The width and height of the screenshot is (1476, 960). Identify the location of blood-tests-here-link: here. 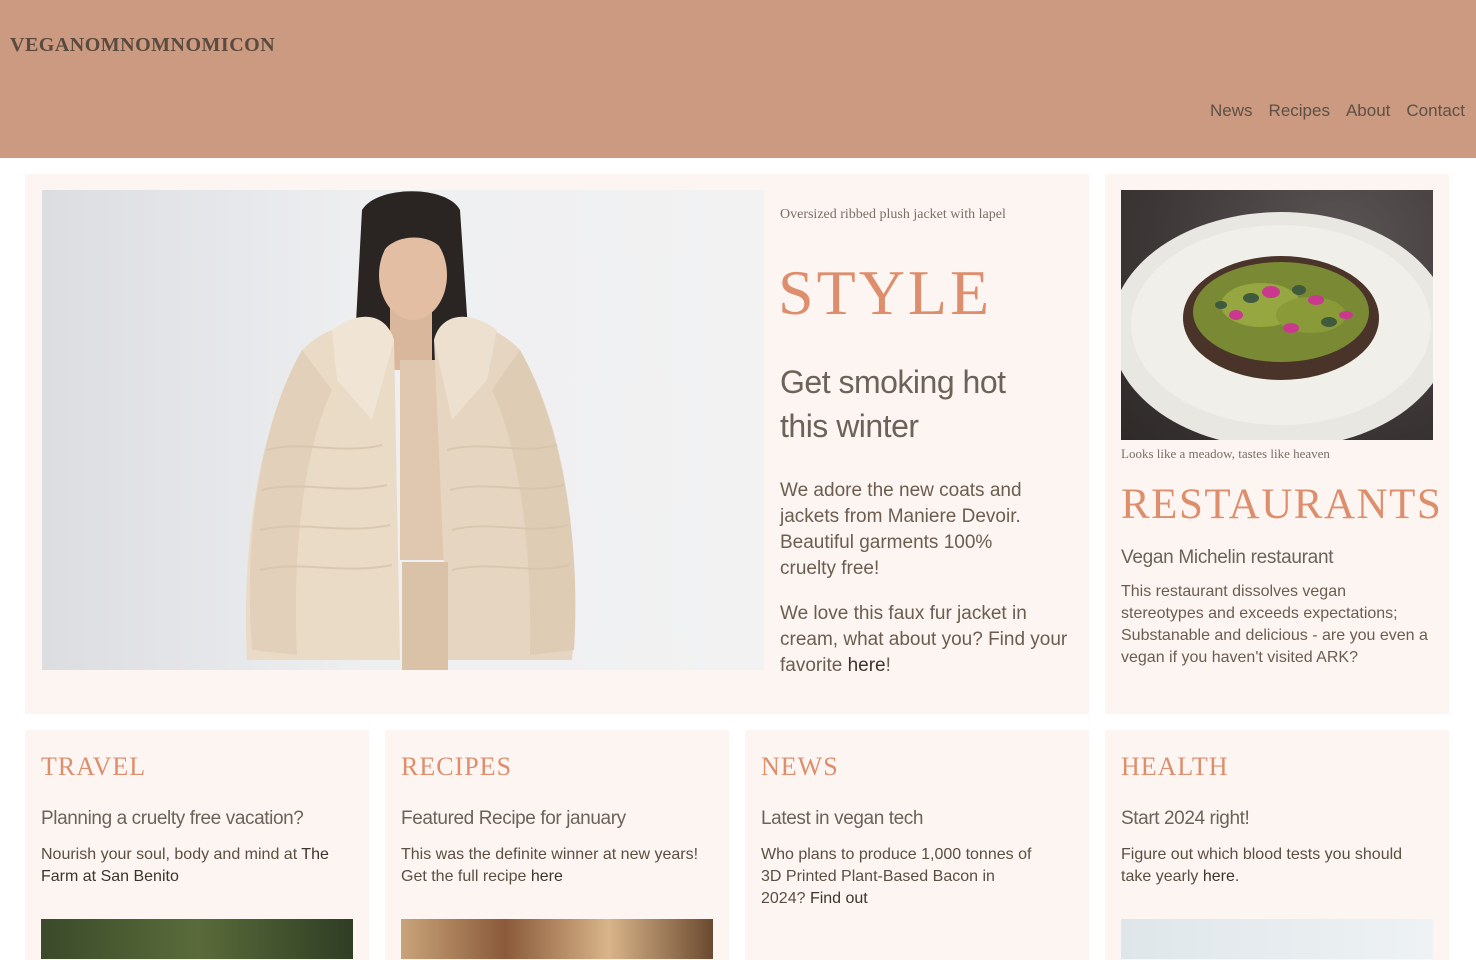
(1219, 876).